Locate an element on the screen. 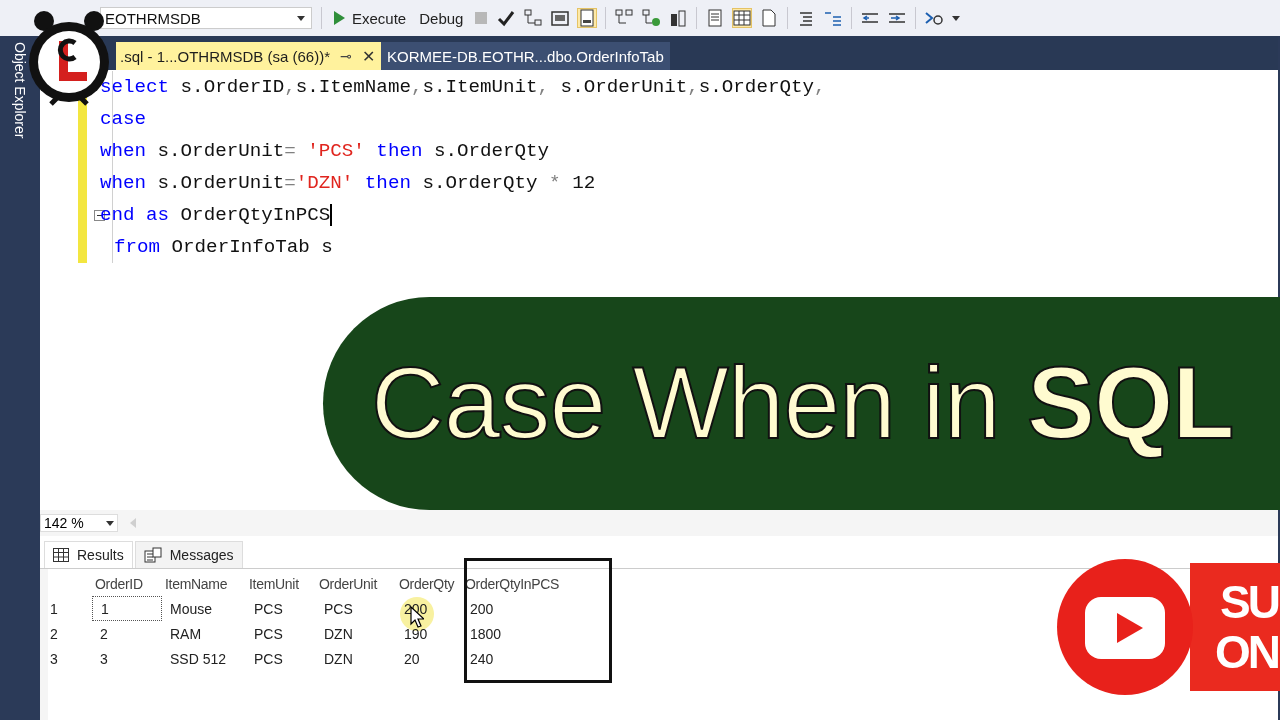 This screenshot has width=1280, height=720. server-icon is located at coordinates (678, 18).